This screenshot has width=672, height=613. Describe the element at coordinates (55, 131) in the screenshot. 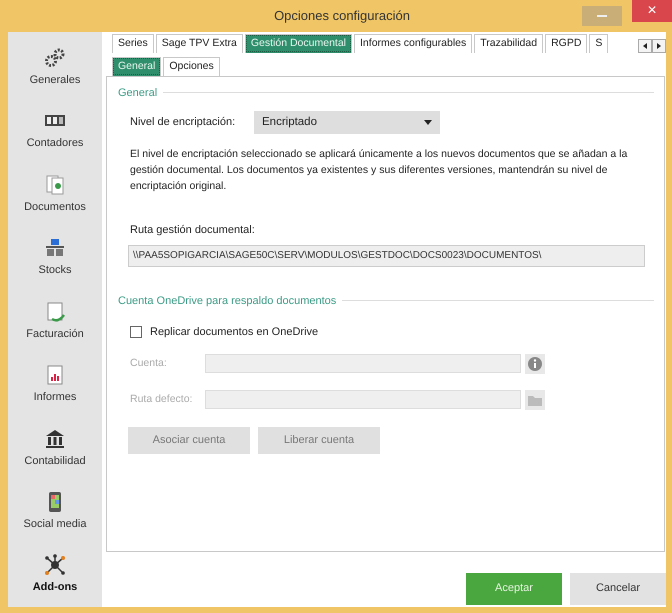

I see `sidebar-item: Contadores` at that location.